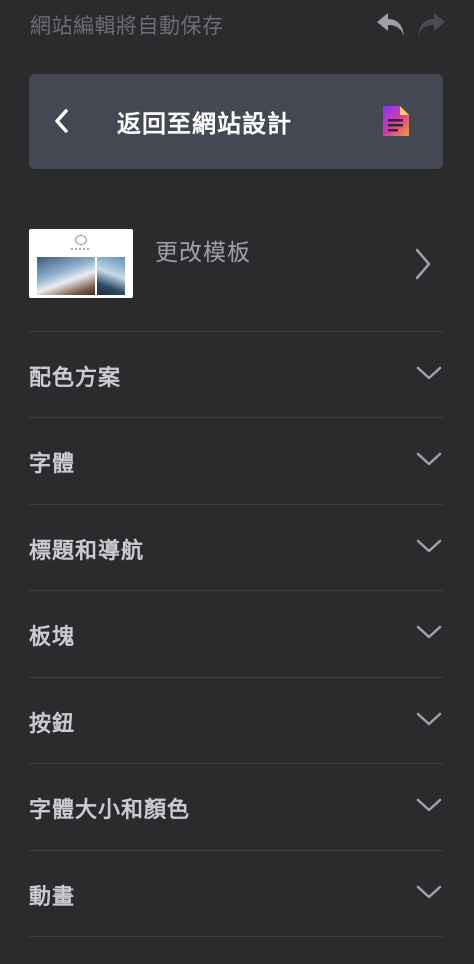 The height and width of the screenshot is (964, 474). I want to click on template-thumbnail, so click(81, 263).